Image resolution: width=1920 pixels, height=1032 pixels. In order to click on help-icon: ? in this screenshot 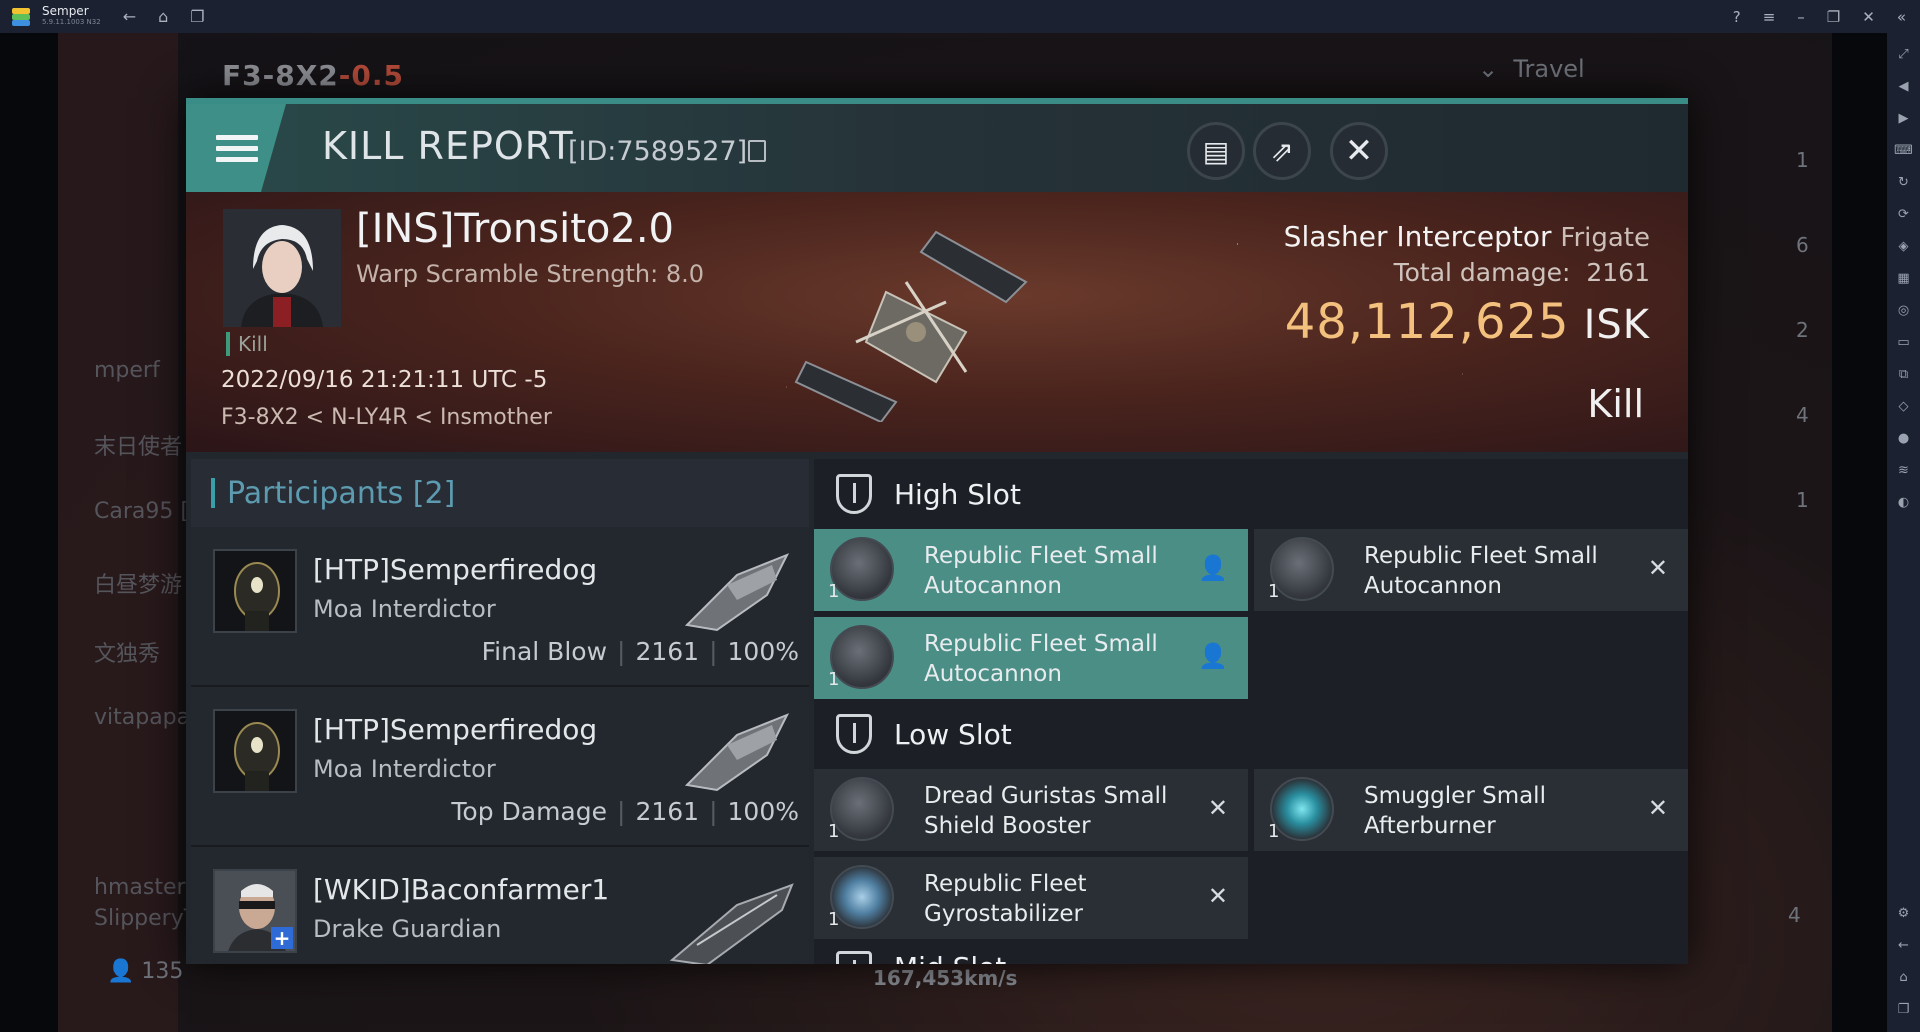, I will do `click(1737, 17)`.